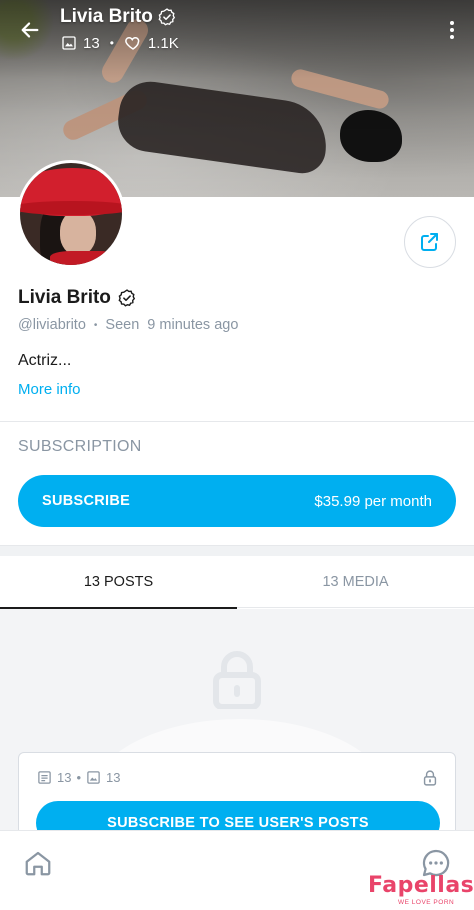 This screenshot has width=474, height=910. What do you see at coordinates (122, 325) in the screenshot?
I see `seen-label: Seen` at bounding box center [122, 325].